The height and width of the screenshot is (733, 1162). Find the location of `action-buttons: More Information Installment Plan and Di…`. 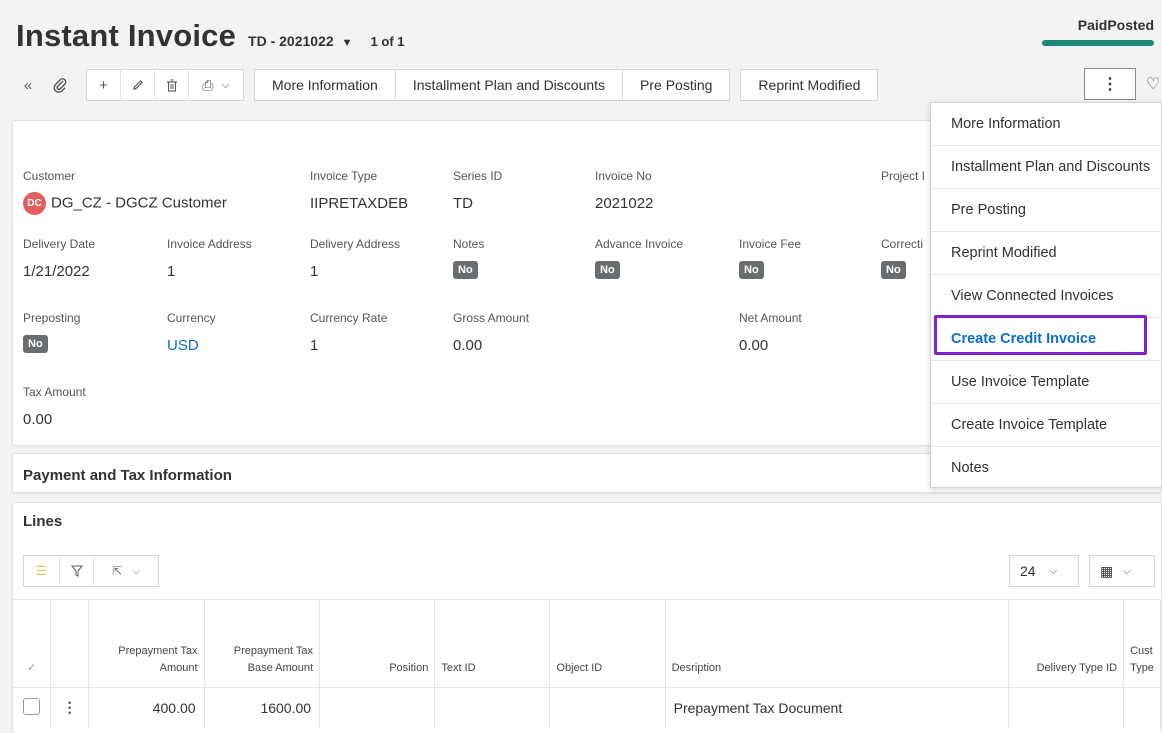

action-buttons: More Information Installment Plan and Di… is located at coordinates (566, 85).